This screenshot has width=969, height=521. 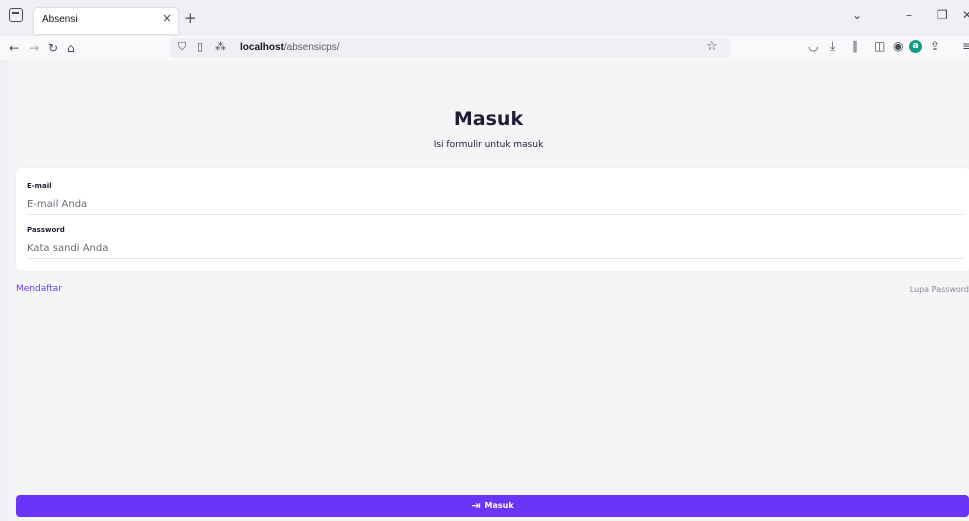 I want to click on home-icon: ⌂, so click(x=71, y=48).